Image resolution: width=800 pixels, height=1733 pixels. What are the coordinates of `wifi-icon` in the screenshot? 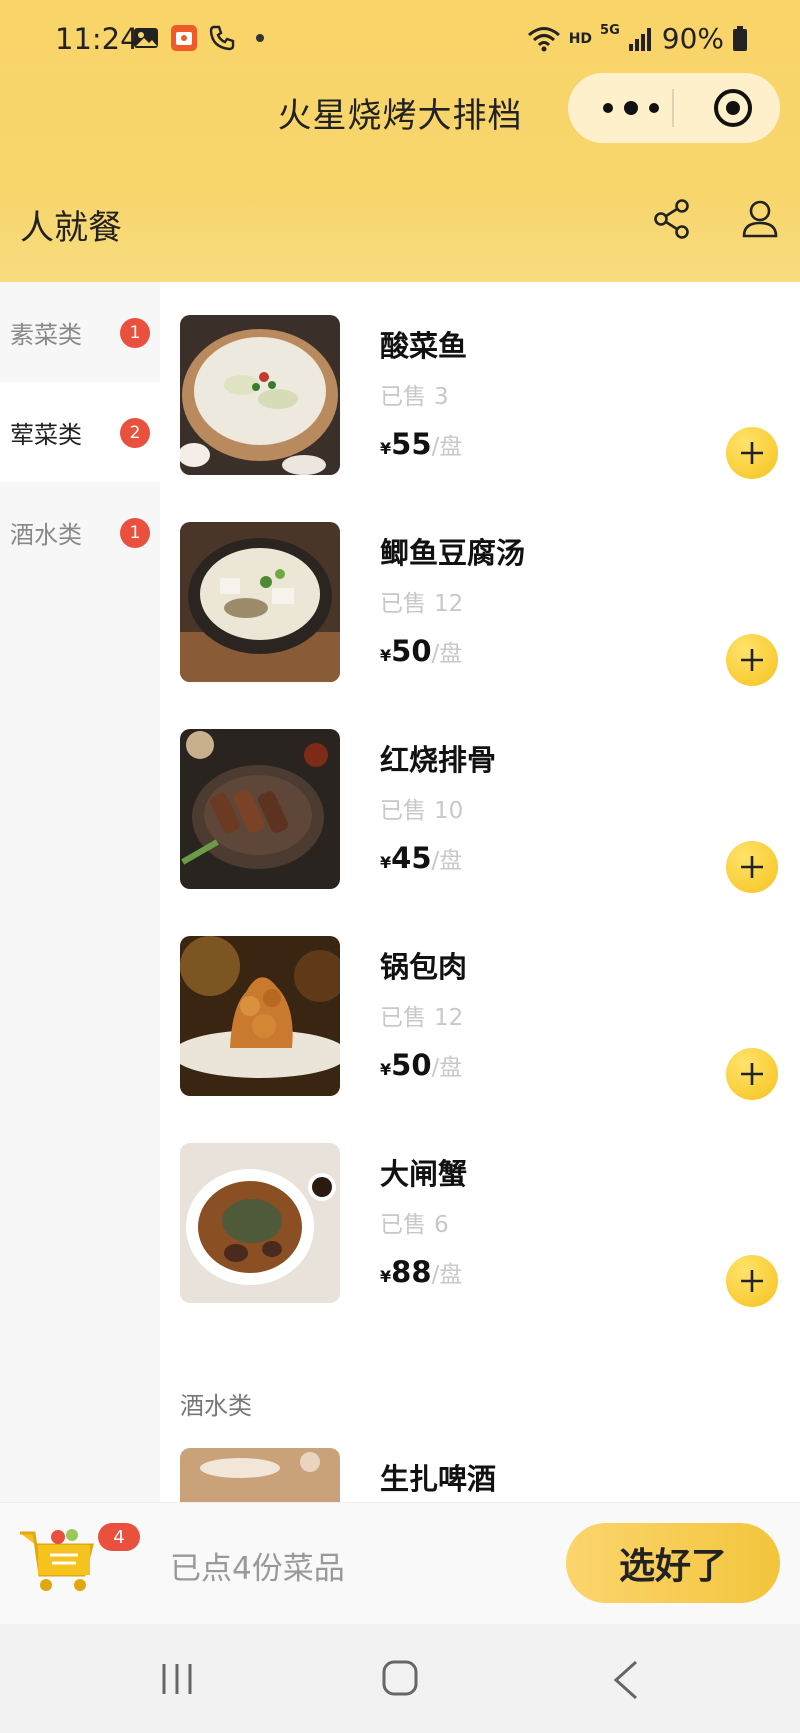 It's located at (543, 38).